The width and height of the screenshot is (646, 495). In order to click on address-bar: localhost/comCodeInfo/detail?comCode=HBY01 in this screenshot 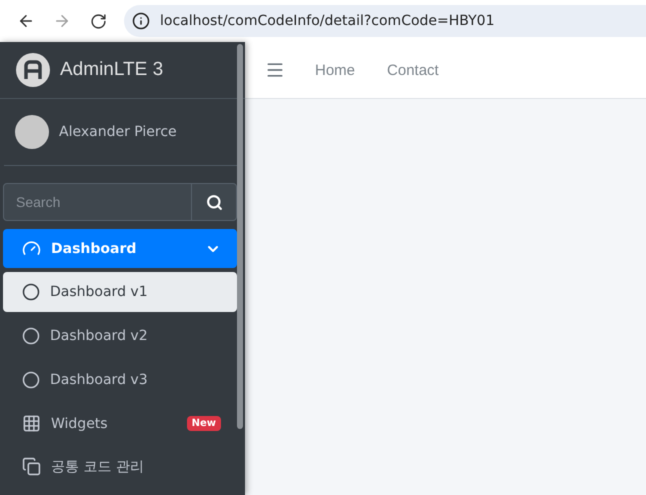, I will do `click(385, 21)`.